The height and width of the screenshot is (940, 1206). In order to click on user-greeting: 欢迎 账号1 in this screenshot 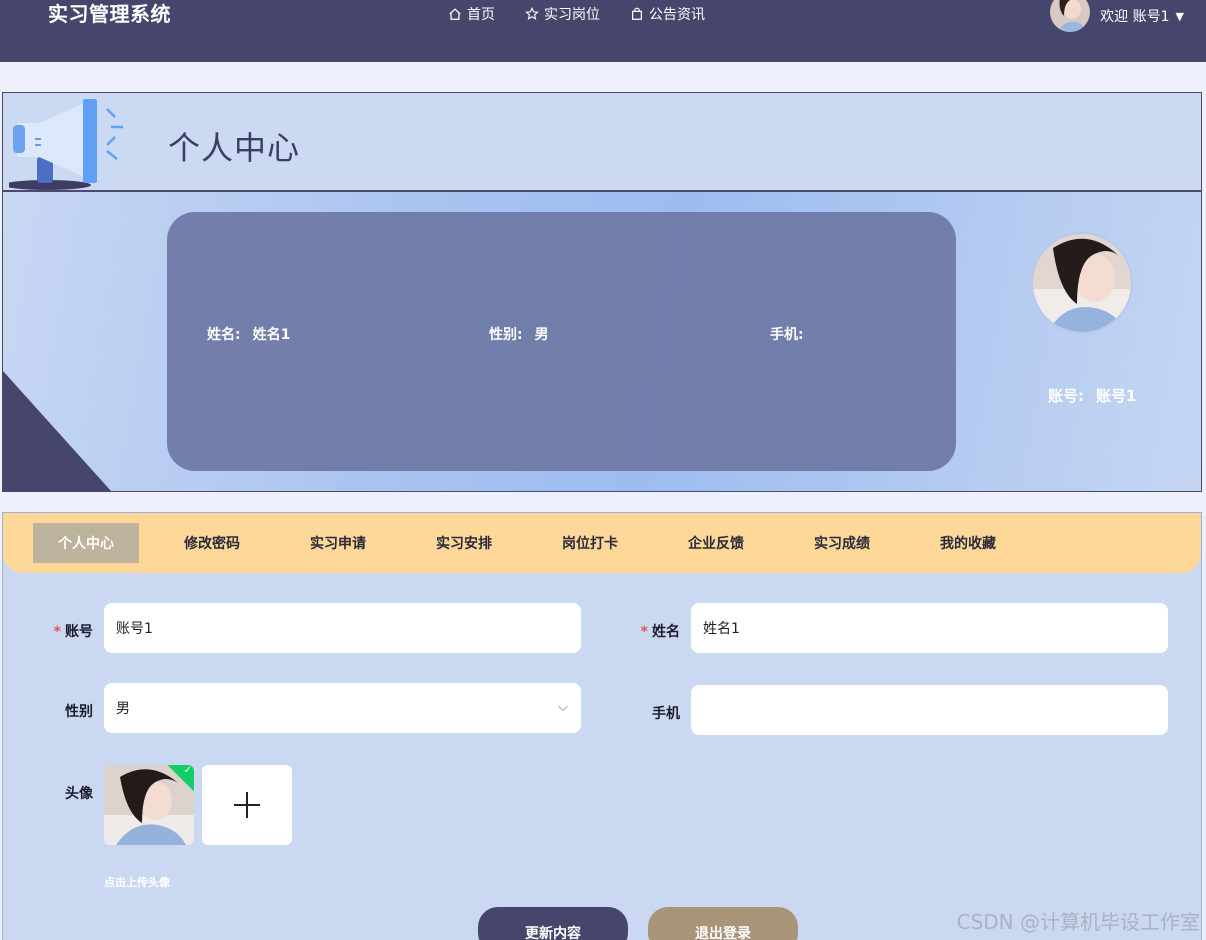, I will do `click(1135, 17)`.